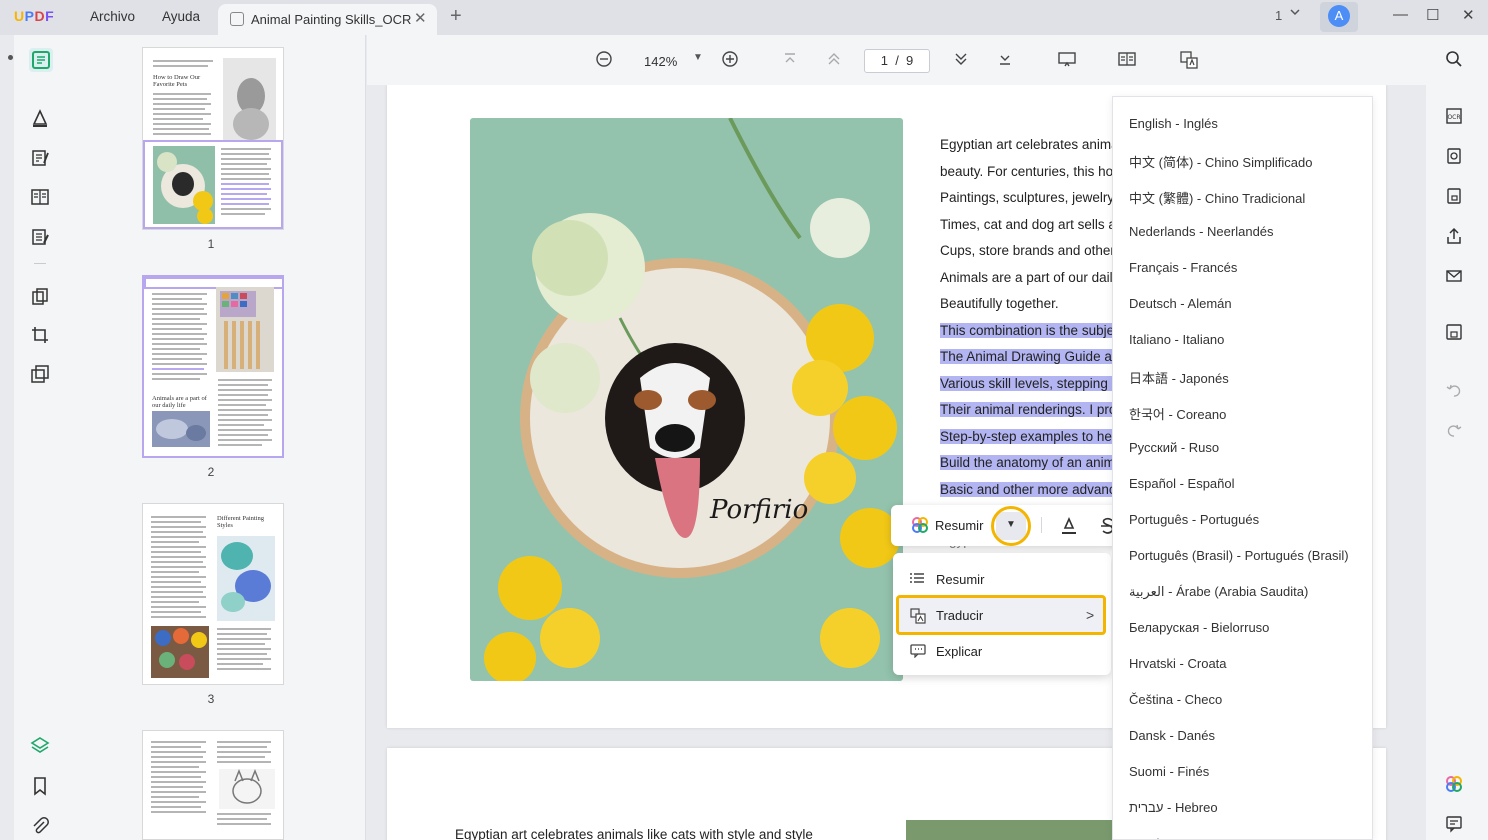 The height and width of the screenshot is (840, 1488). Describe the element at coordinates (1026, 171) in the screenshot. I see `page-text-line: beauty. For centuries, this ho` at that location.